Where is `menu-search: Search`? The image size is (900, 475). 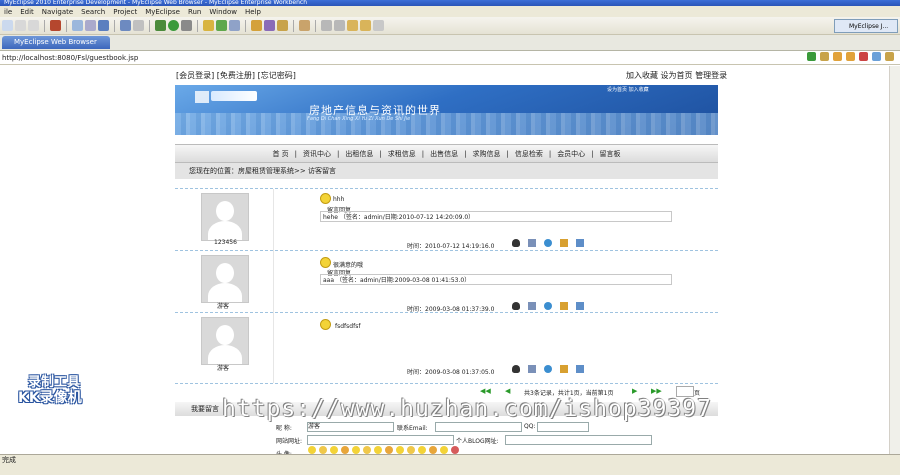 menu-search: Search is located at coordinates (93, 12).